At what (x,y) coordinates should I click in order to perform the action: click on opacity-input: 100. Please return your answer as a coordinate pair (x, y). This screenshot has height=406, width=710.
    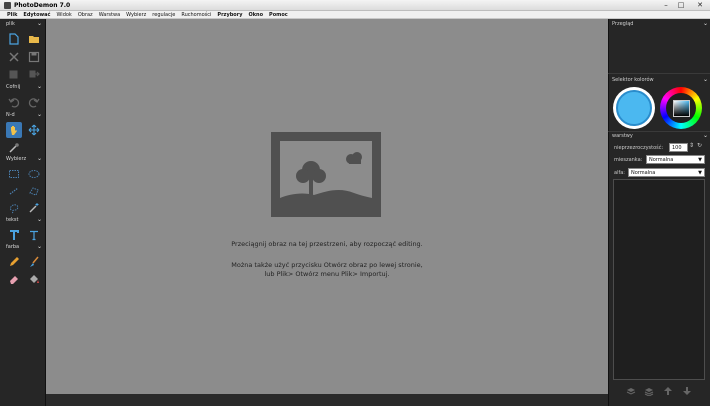
    Looking at the image, I should click on (678, 147).